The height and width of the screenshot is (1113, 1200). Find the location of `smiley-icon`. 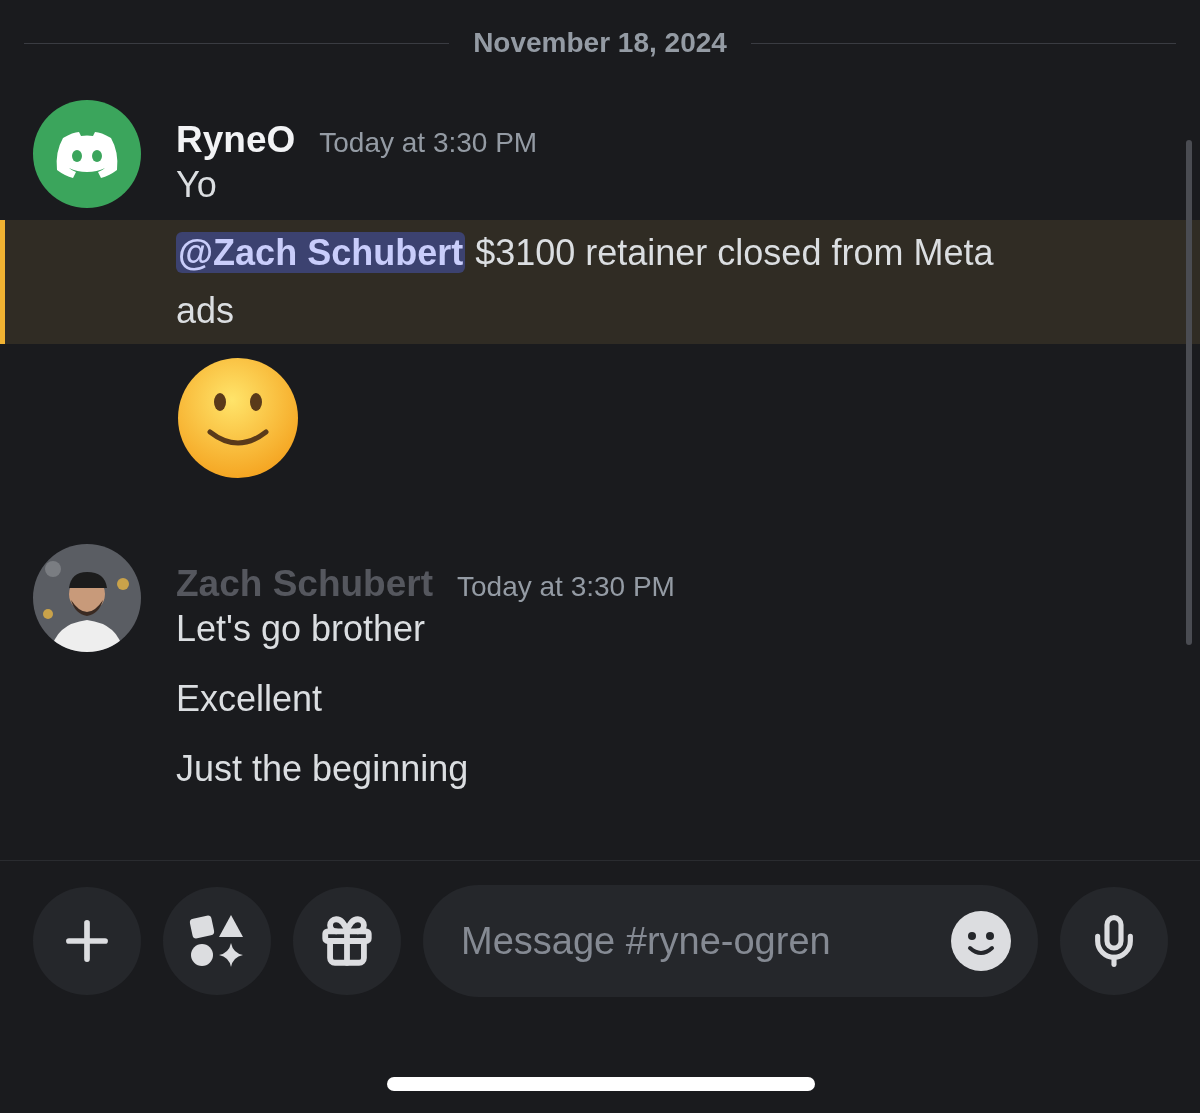

smiley-icon is located at coordinates (981, 941).